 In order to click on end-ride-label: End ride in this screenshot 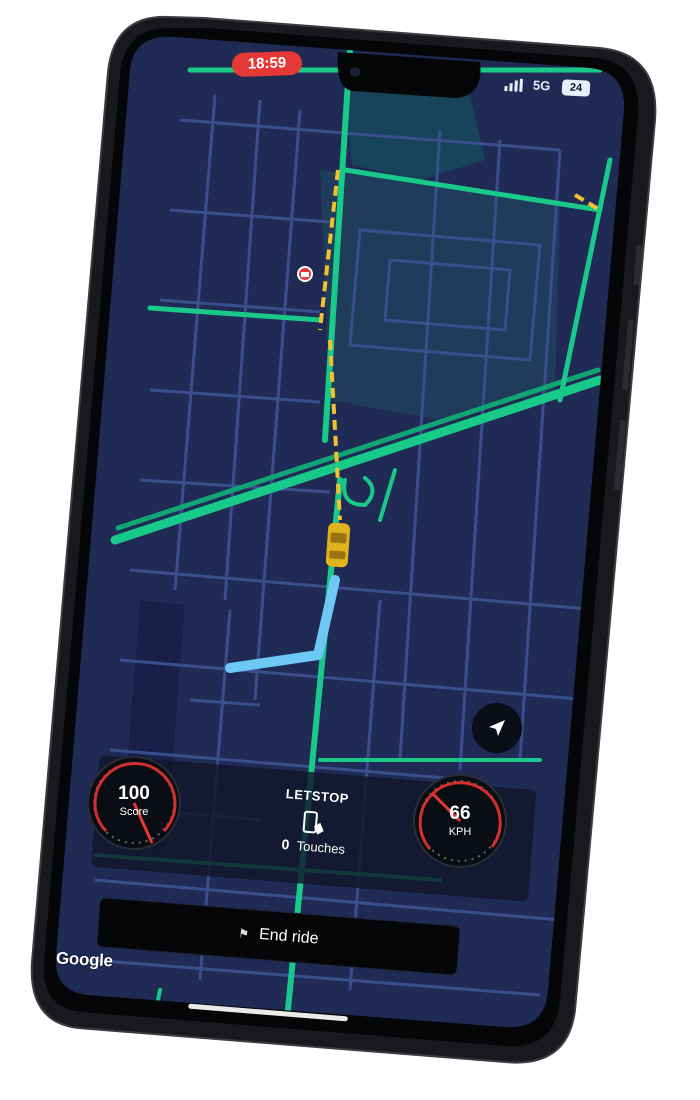, I will do `click(289, 936)`.